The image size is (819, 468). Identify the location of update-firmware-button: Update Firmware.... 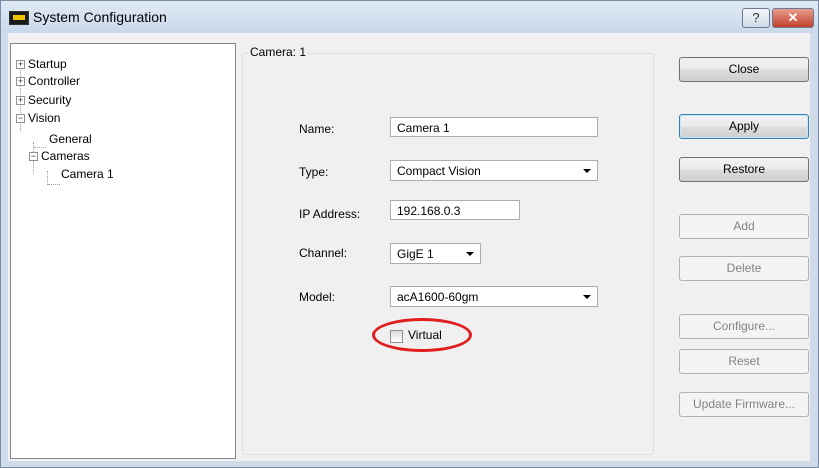
(744, 404).